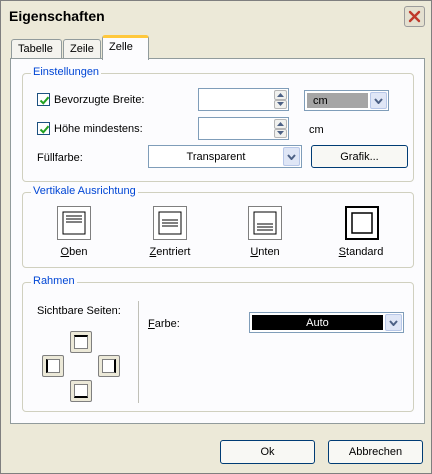 Image resolution: width=432 pixels, height=474 pixels. I want to click on border-bottom-button, so click(81, 391).